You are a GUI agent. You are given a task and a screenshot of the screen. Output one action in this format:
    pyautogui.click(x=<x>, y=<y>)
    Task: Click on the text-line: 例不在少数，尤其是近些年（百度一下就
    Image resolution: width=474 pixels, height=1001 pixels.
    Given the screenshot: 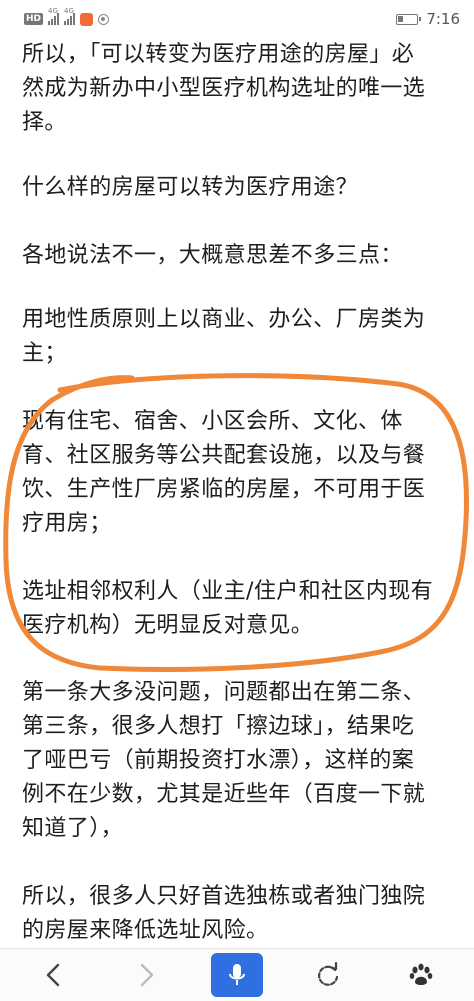 What is the action you would take?
    pyautogui.click(x=224, y=794)
    